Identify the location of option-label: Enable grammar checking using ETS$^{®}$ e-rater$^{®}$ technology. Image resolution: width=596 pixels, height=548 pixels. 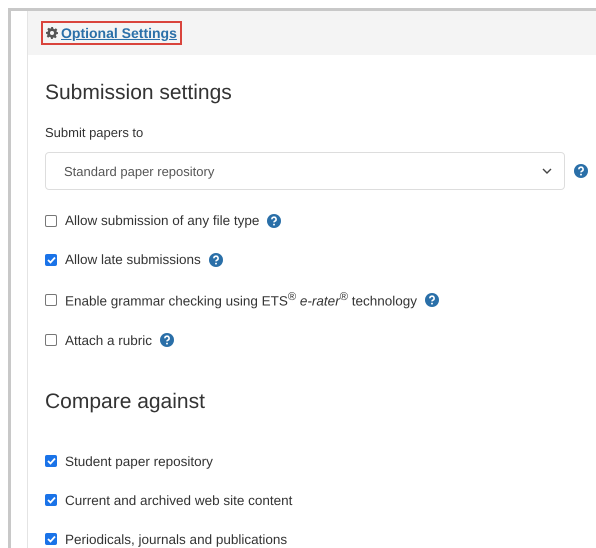
(241, 299).